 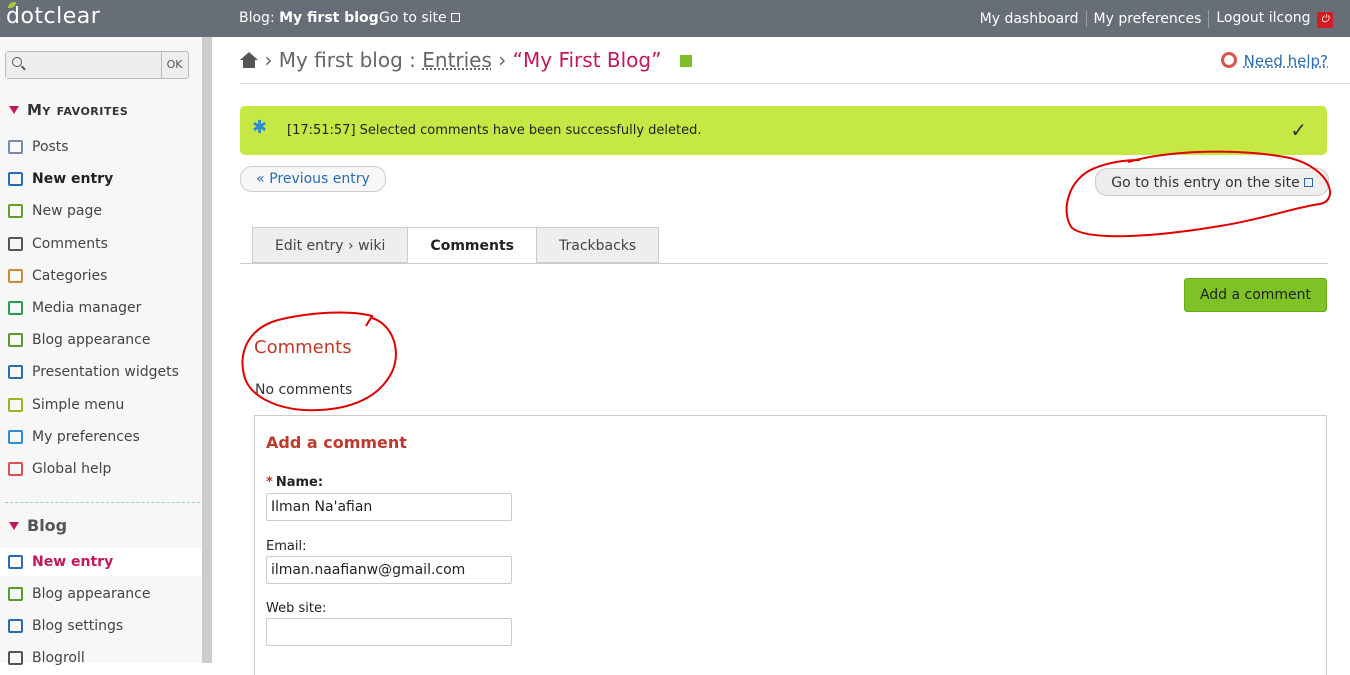 I want to click on sidebar-item-categories: Categories, so click(x=101, y=276).